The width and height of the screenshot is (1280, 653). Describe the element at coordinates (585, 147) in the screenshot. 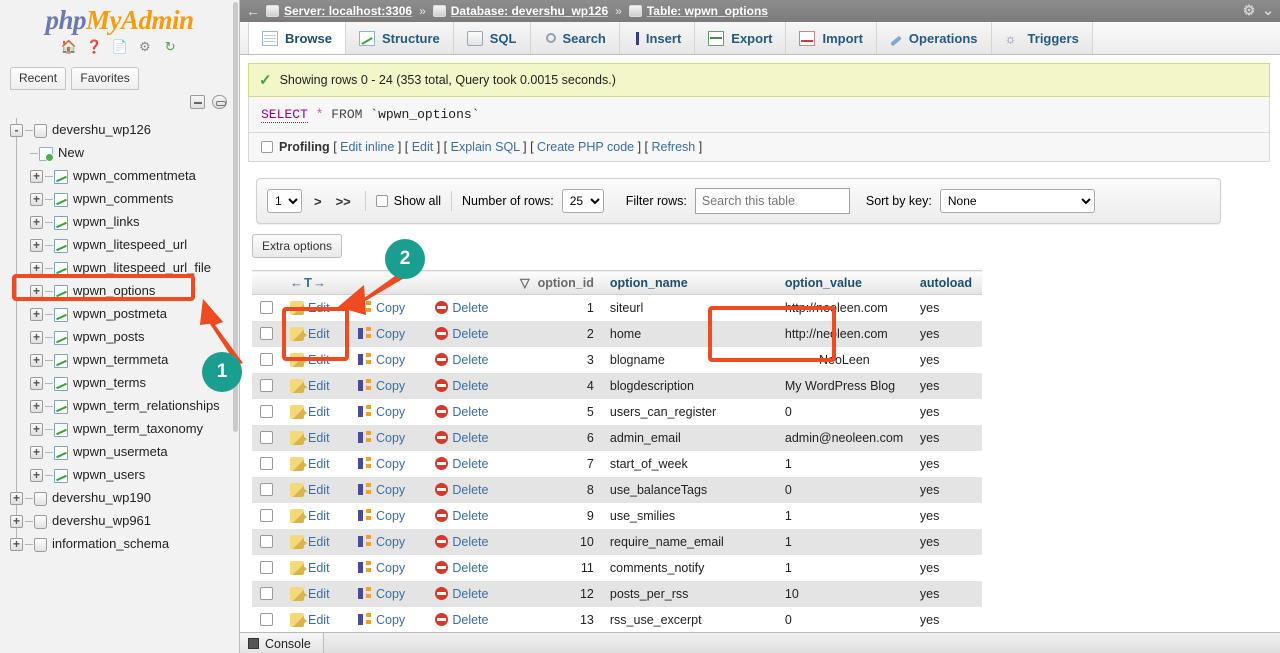

I see `link-create-php-code: Create PHP code` at that location.